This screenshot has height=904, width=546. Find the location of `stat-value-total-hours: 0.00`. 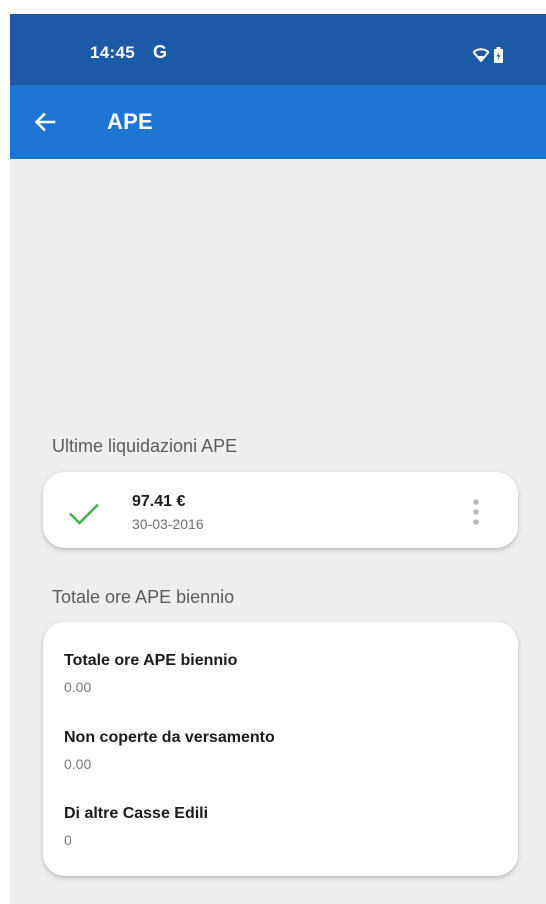

stat-value-total-hours: 0.00 is located at coordinates (78, 687).